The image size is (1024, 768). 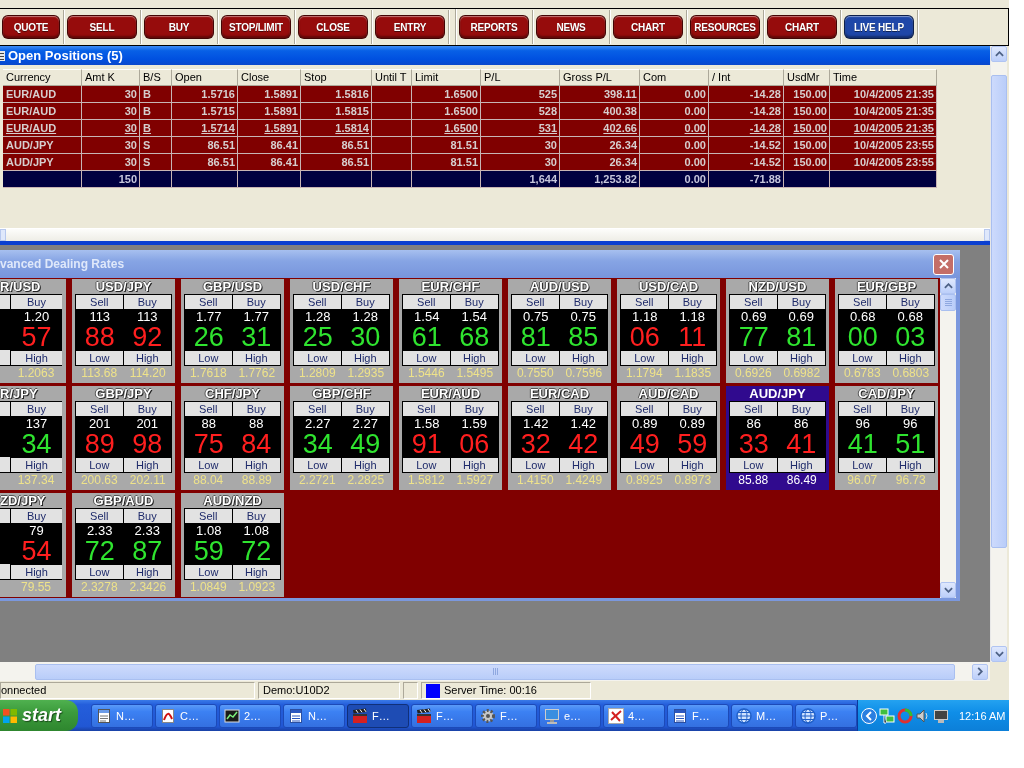 What do you see at coordinates (645, 444) in the screenshot?
I see `pips: 49` at bounding box center [645, 444].